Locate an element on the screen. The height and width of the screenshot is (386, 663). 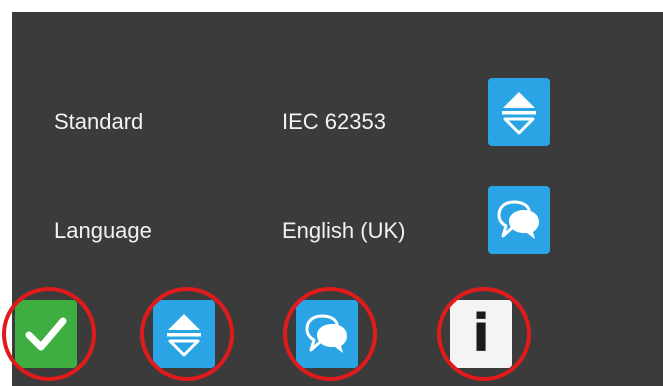
confirm-button is located at coordinates (46, 334).